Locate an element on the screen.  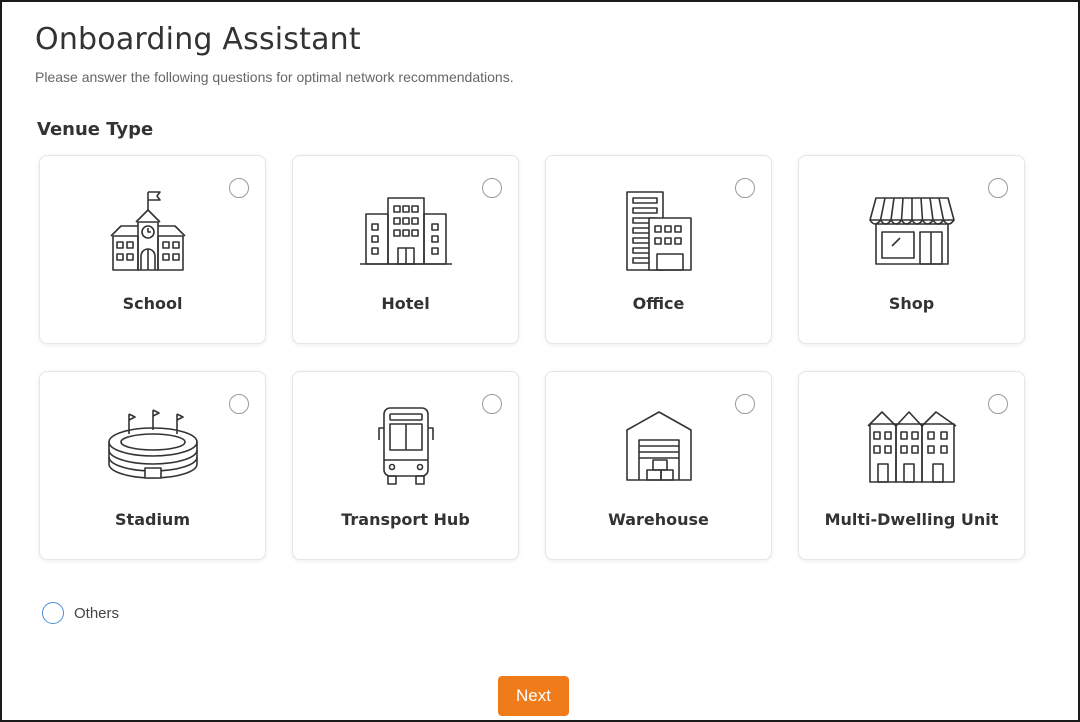
others-label: Others is located at coordinates (97, 613).